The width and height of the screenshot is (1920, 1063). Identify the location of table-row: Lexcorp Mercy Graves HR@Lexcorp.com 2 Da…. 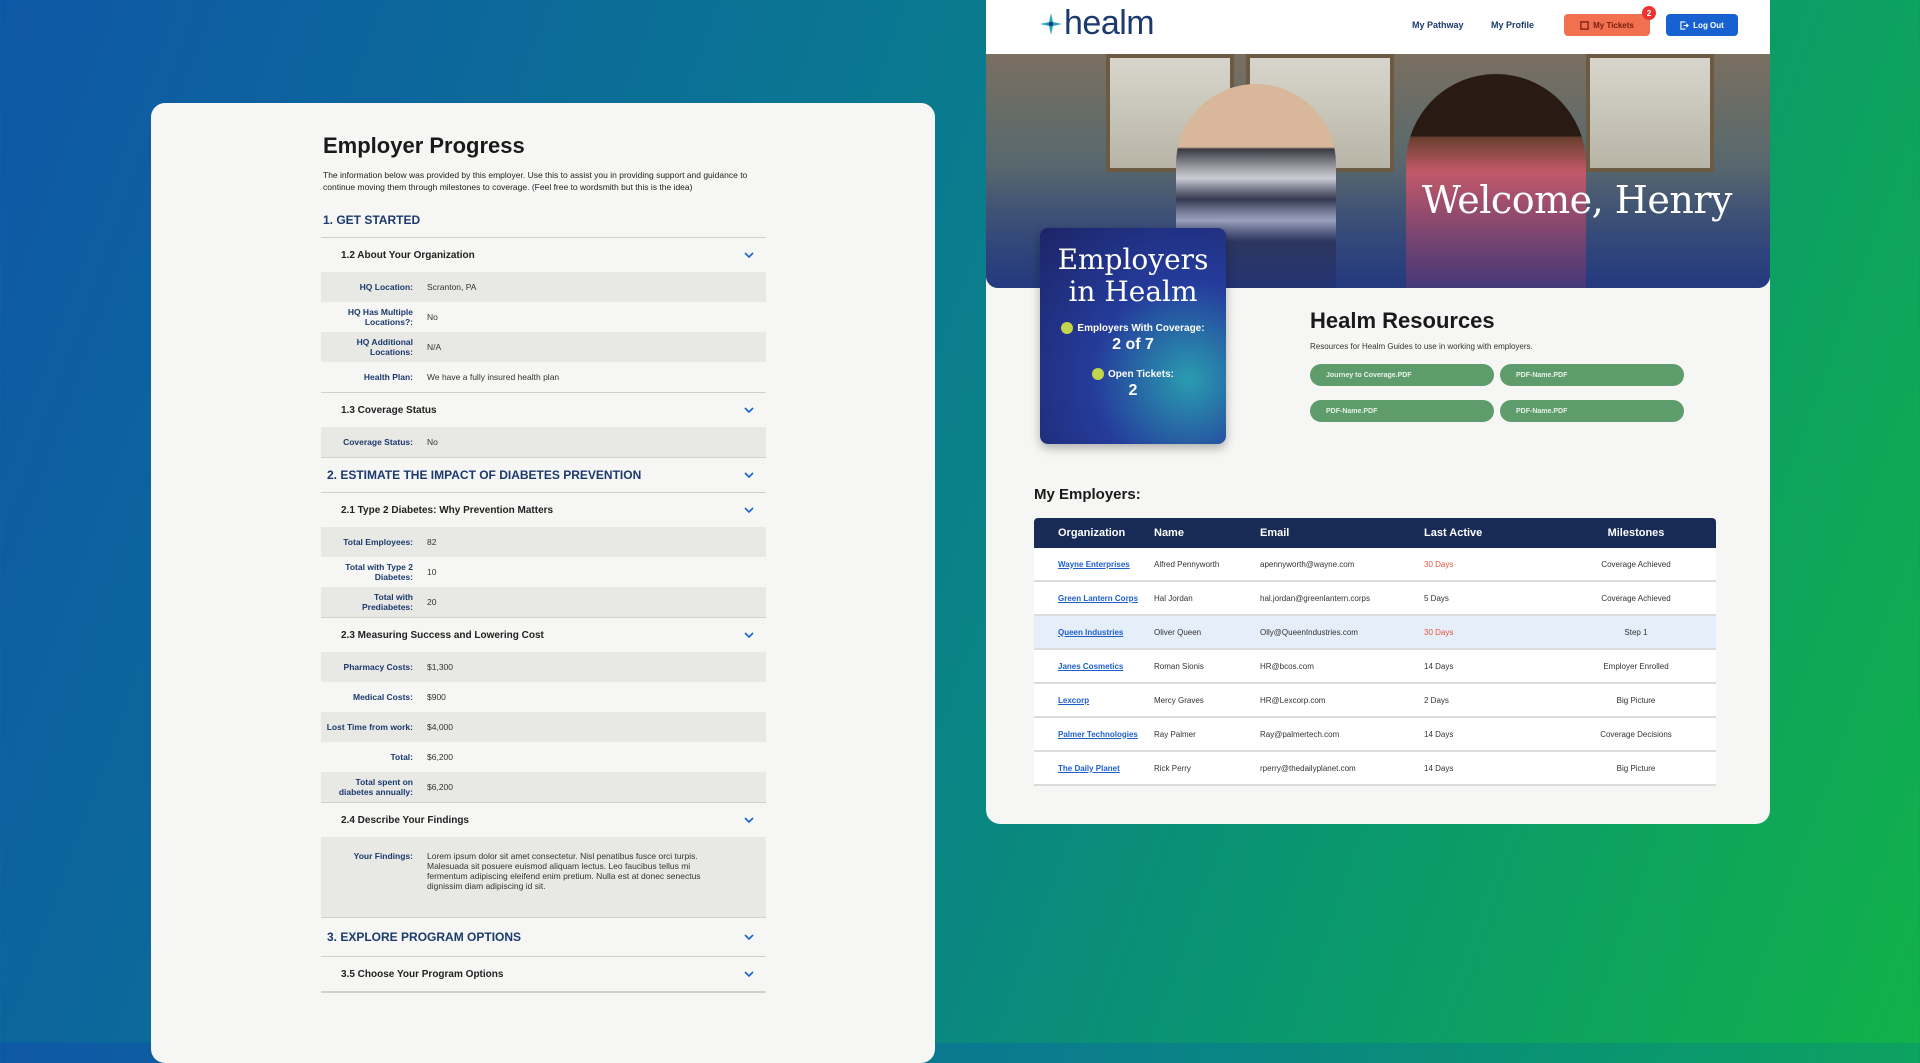
(1375, 701).